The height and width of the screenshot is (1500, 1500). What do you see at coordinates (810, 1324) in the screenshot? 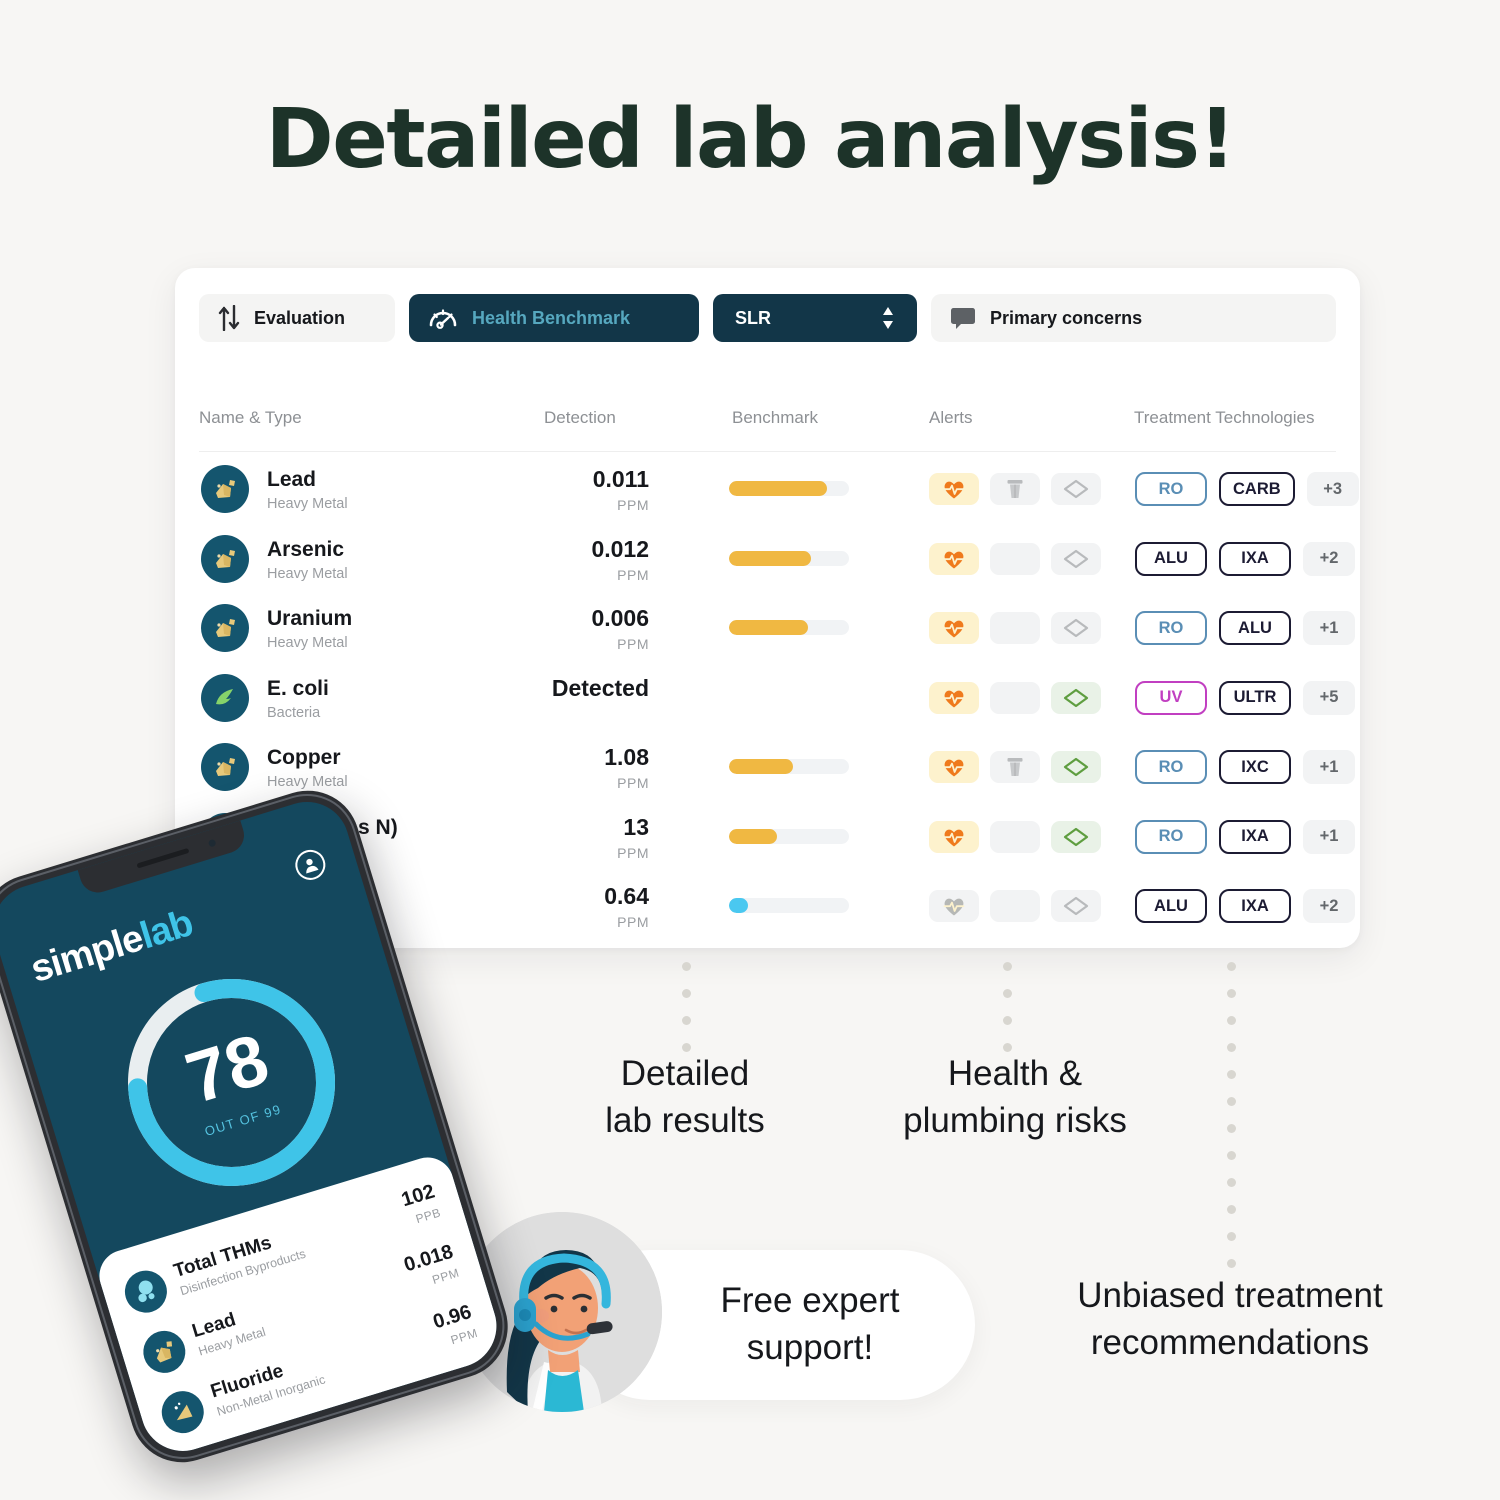
I see `caption-free-expert-support: Free expert support!` at bounding box center [810, 1324].